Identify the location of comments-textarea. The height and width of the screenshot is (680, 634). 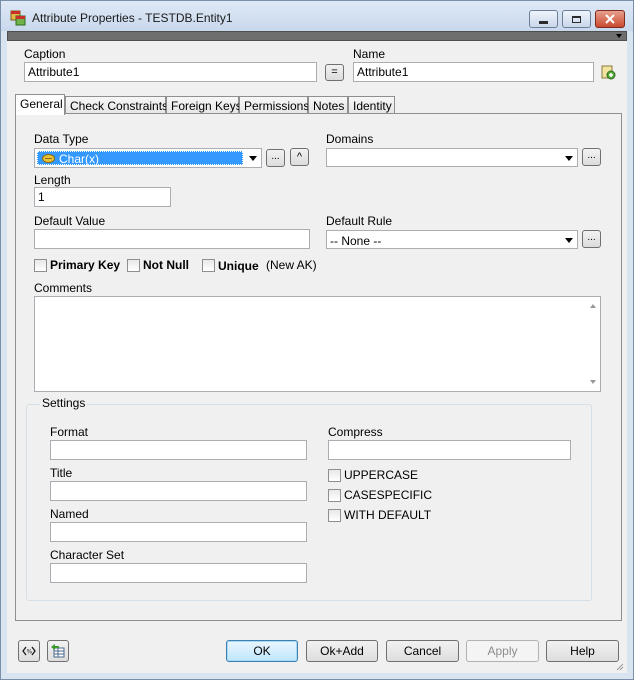
(317, 344).